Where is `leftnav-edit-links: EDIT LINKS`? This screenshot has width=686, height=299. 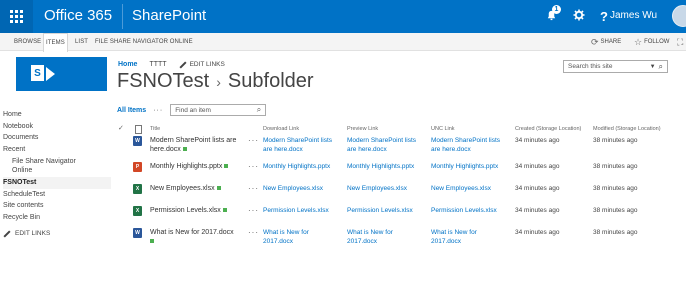 leftnav-edit-links: EDIT LINKS is located at coordinates (57, 233).